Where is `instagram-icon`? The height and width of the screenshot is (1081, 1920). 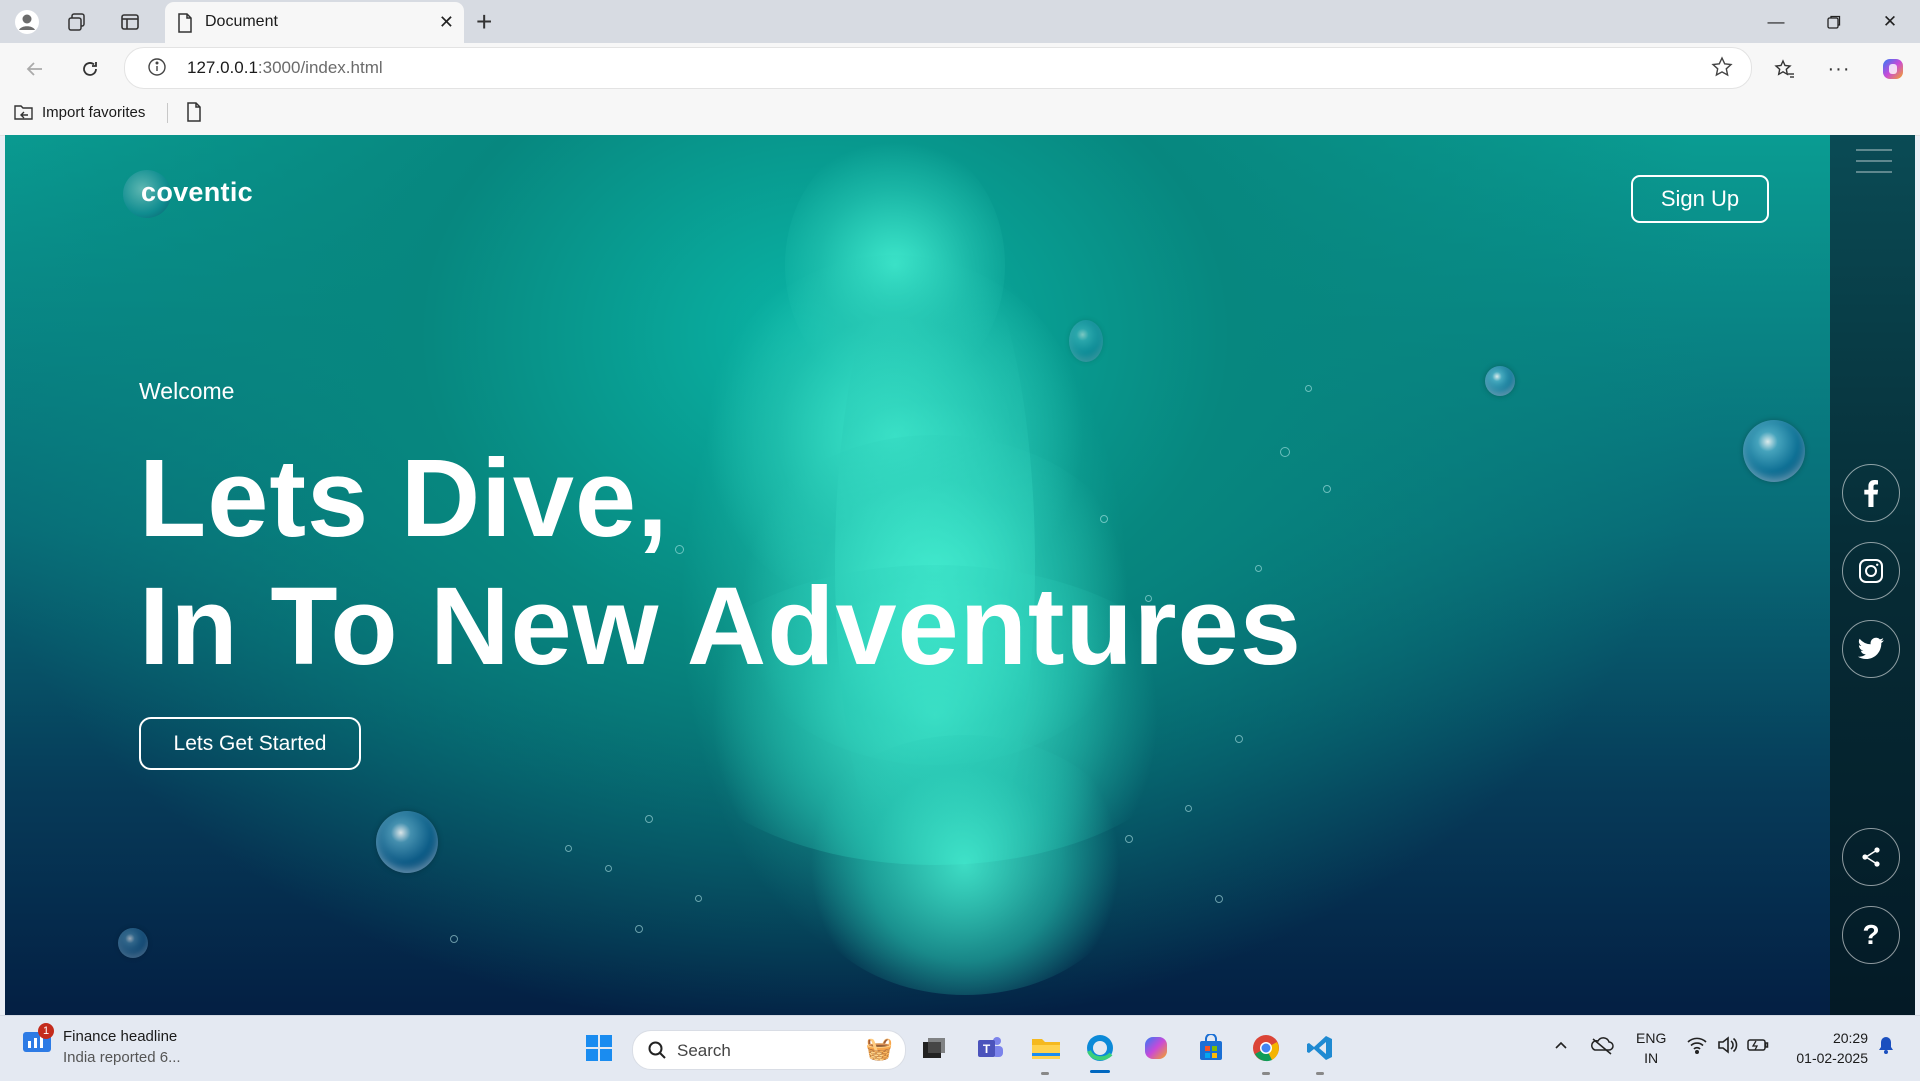 instagram-icon is located at coordinates (1871, 571).